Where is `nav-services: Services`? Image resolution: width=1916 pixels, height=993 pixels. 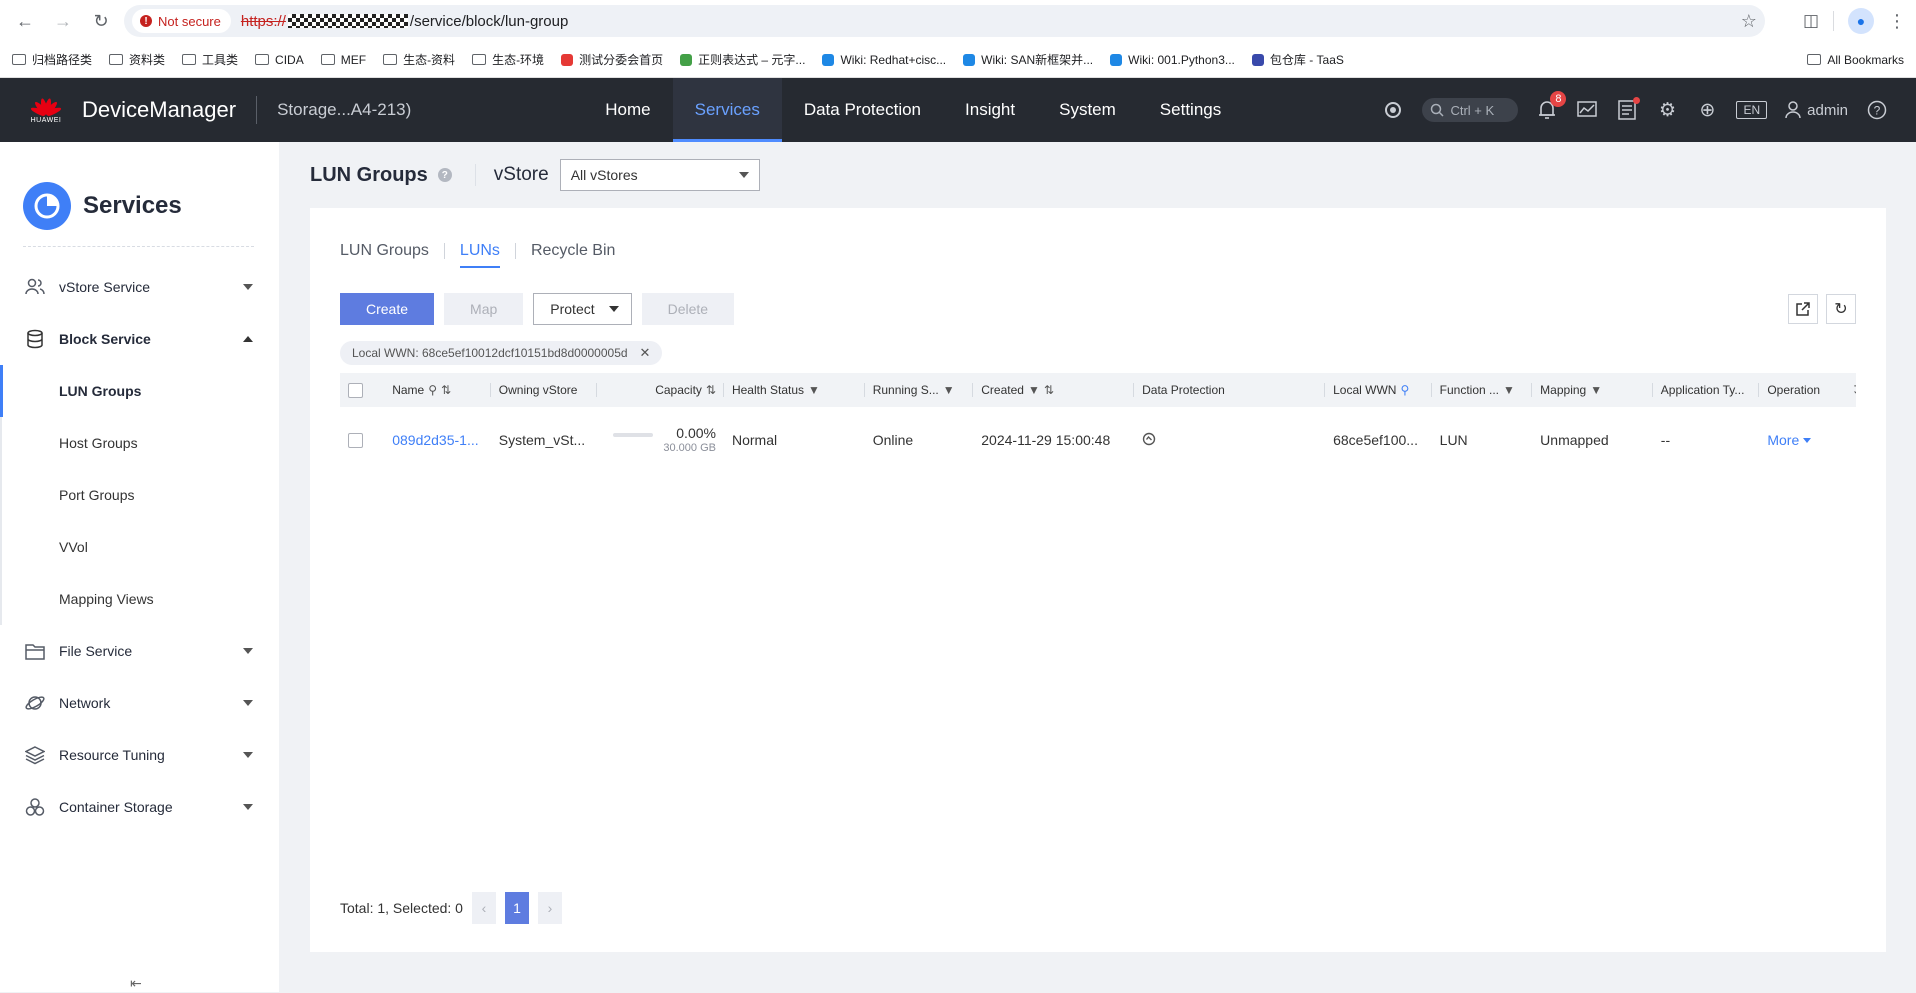 nav-services: Services is located at coordinates (727, 110).